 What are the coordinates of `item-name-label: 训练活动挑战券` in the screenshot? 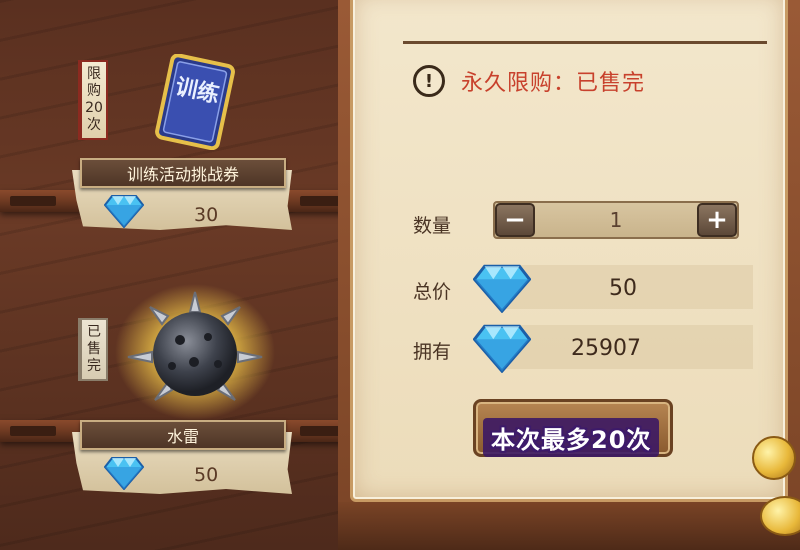 It's located at (183, 173).